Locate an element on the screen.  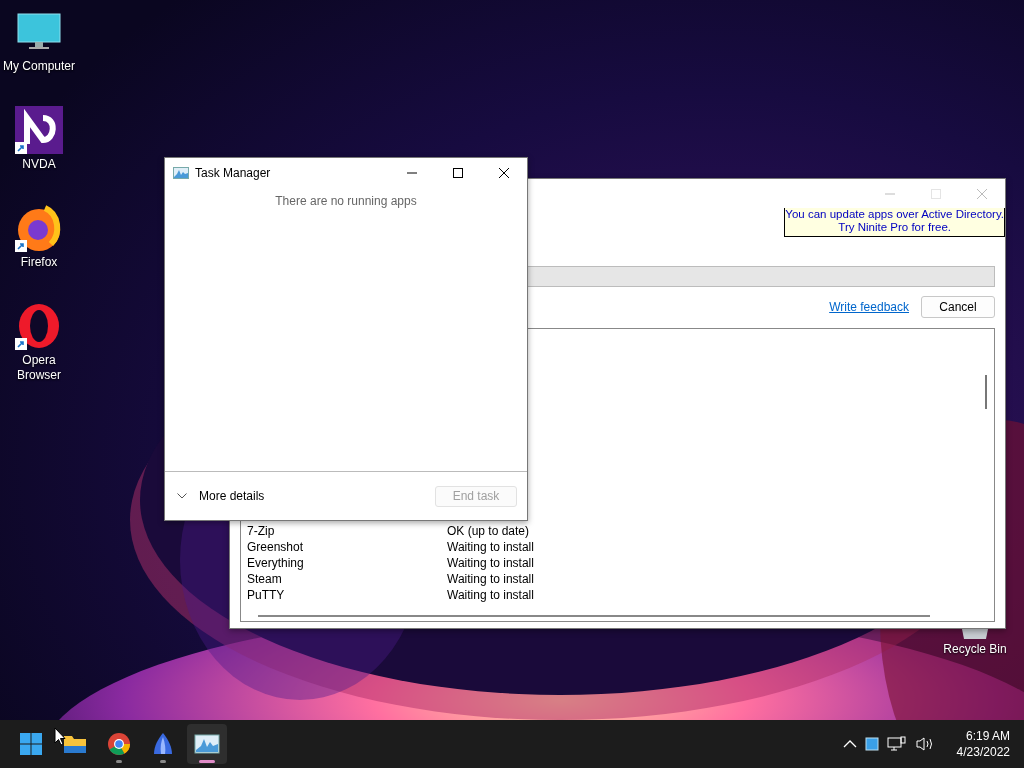
app-name: 7-Zip is located at coordinates (261, 531).